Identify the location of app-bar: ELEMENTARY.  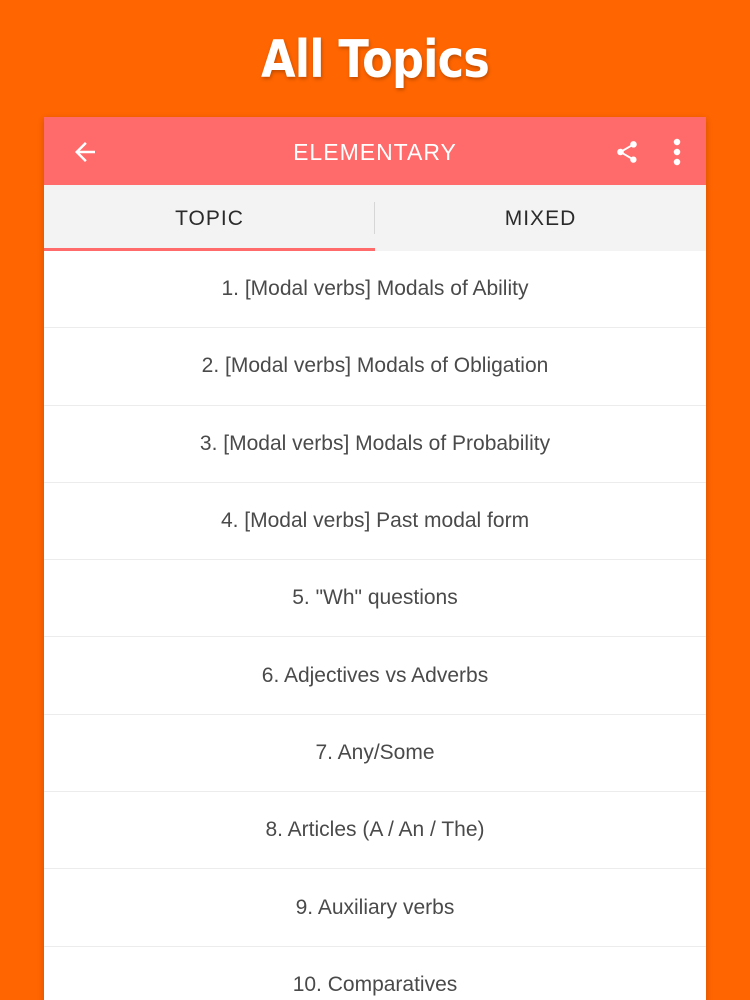
(375, 151).